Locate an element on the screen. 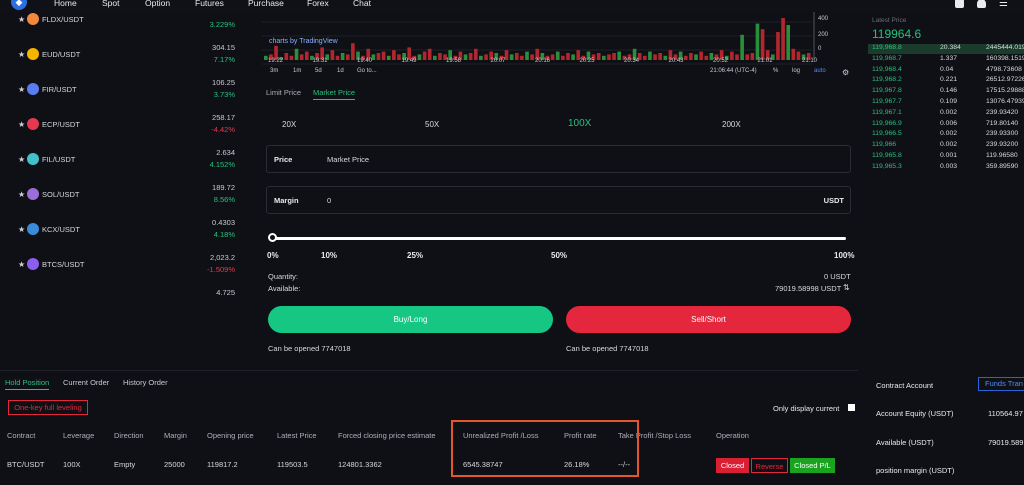 Image resolution: width=1024 pixels, height=485 pixels. leverage-50x: 50X is located at coordinates (432, 124).